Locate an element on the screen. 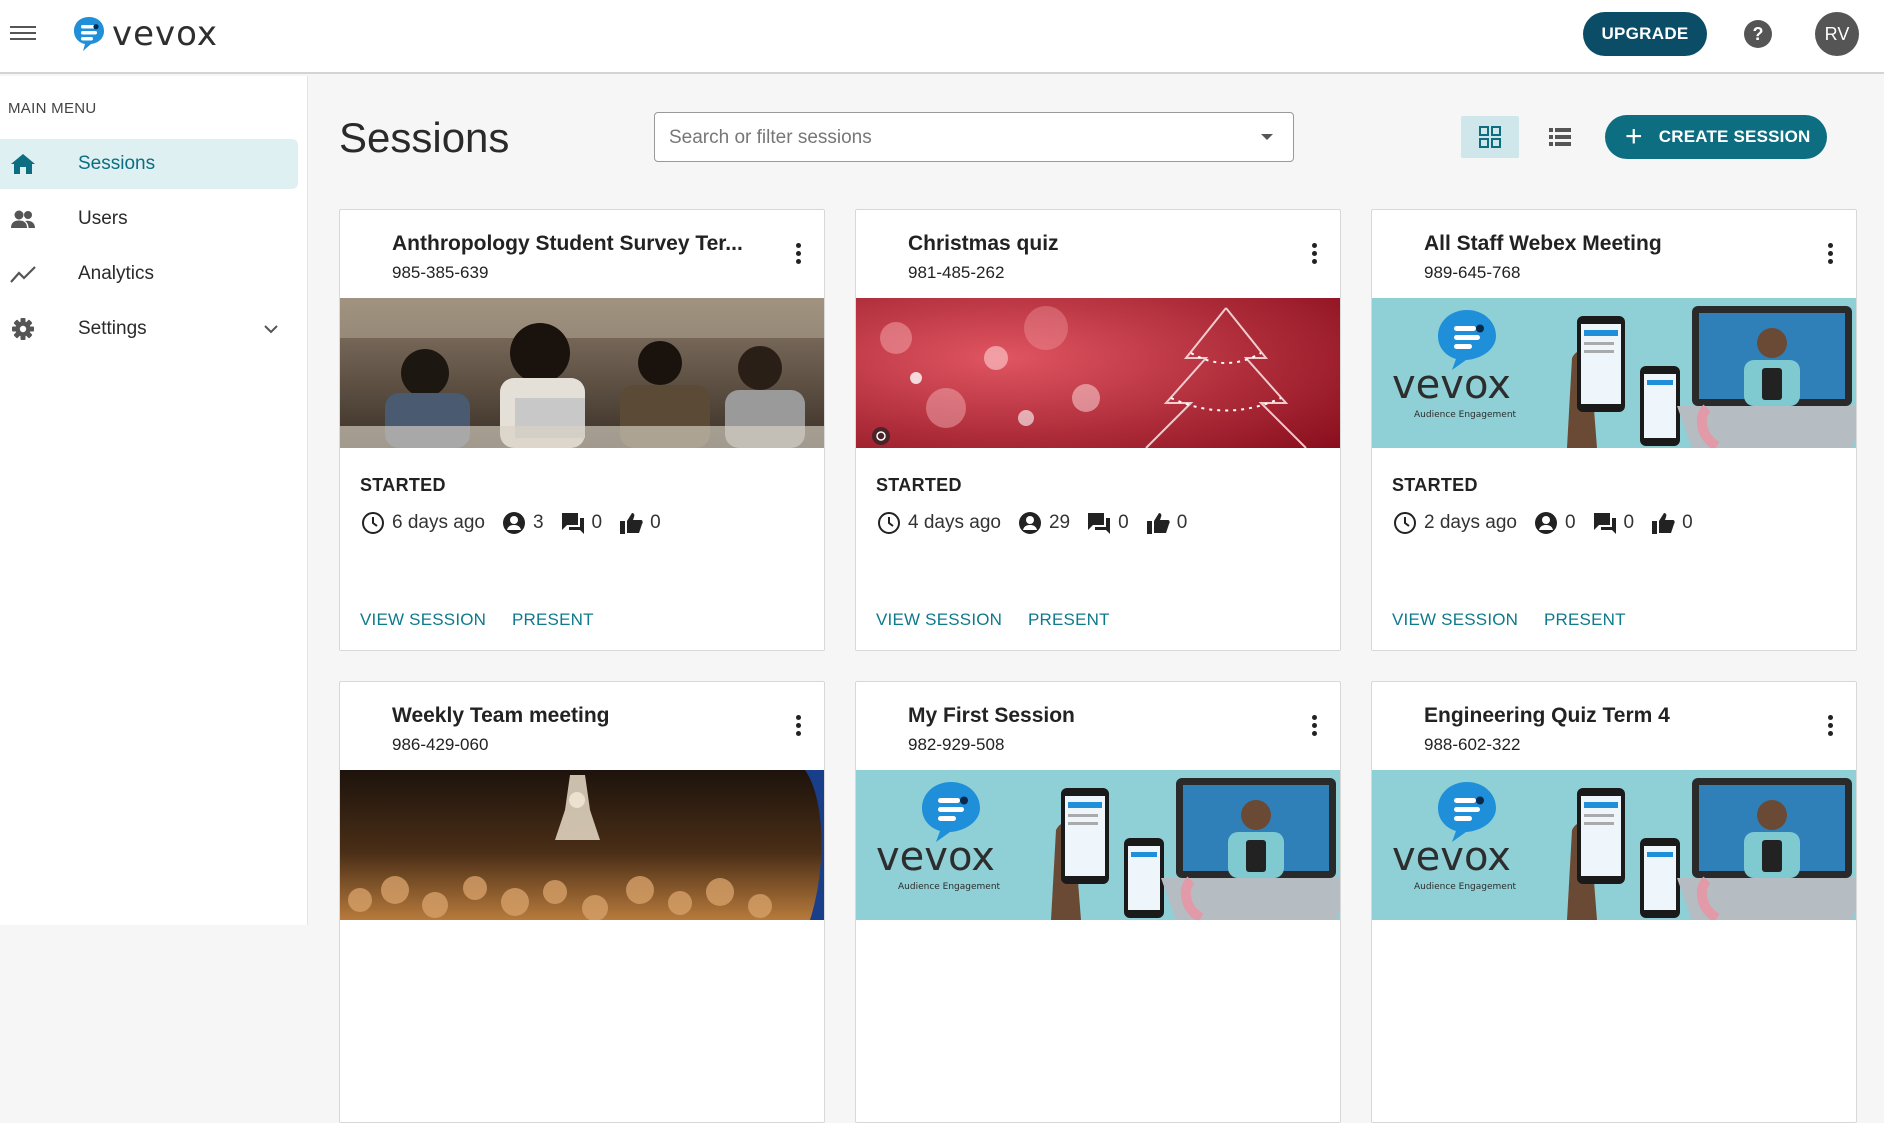 The image size is (1884, 1123). session-title: Christmas quiz is located at coordinates (1098, 244).